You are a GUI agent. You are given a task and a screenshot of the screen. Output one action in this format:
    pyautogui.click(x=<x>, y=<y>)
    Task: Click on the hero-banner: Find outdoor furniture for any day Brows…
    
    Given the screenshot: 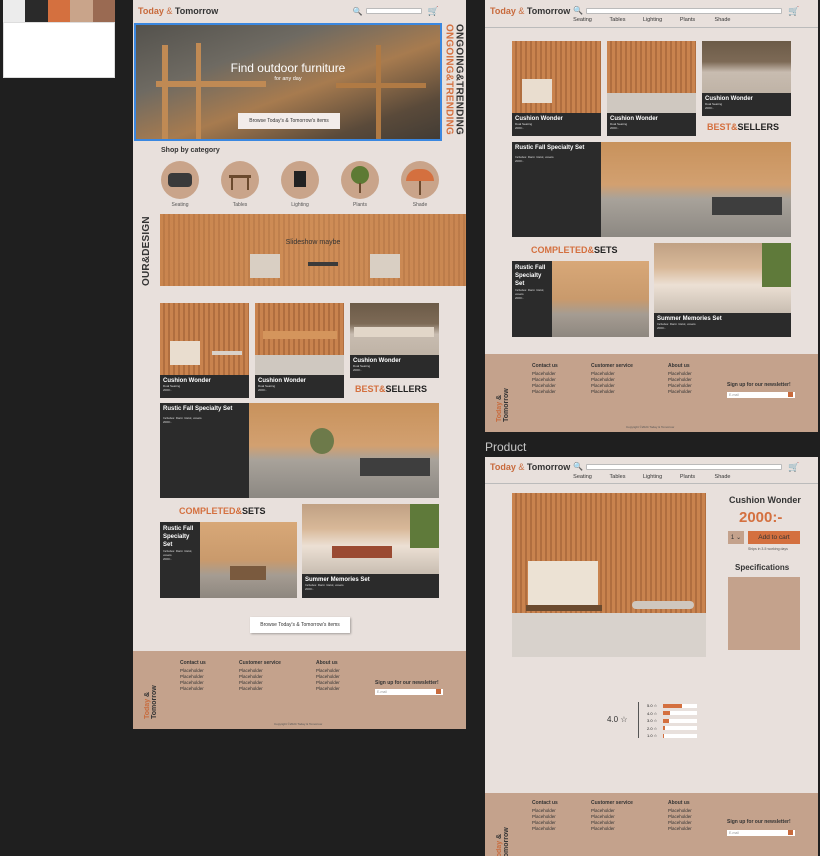 What is the action you would take?
    pyautogui.click(x=288, y=82)
    